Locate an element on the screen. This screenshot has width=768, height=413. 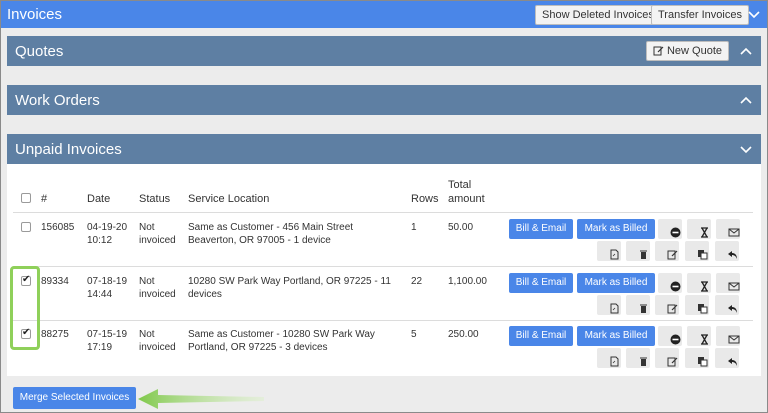
invoice-date: 07-18-19 is located at coordinates (107, 281).